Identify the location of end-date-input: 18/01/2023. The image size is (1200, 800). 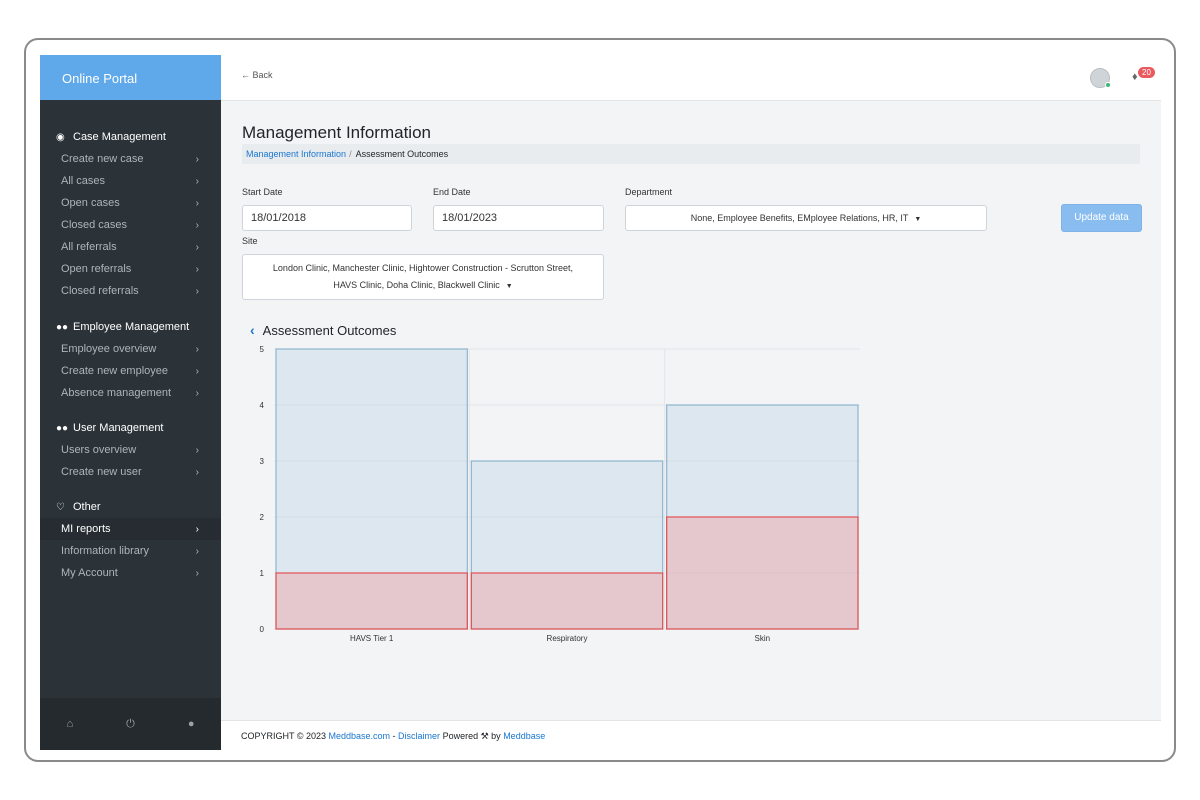
(518, 218).